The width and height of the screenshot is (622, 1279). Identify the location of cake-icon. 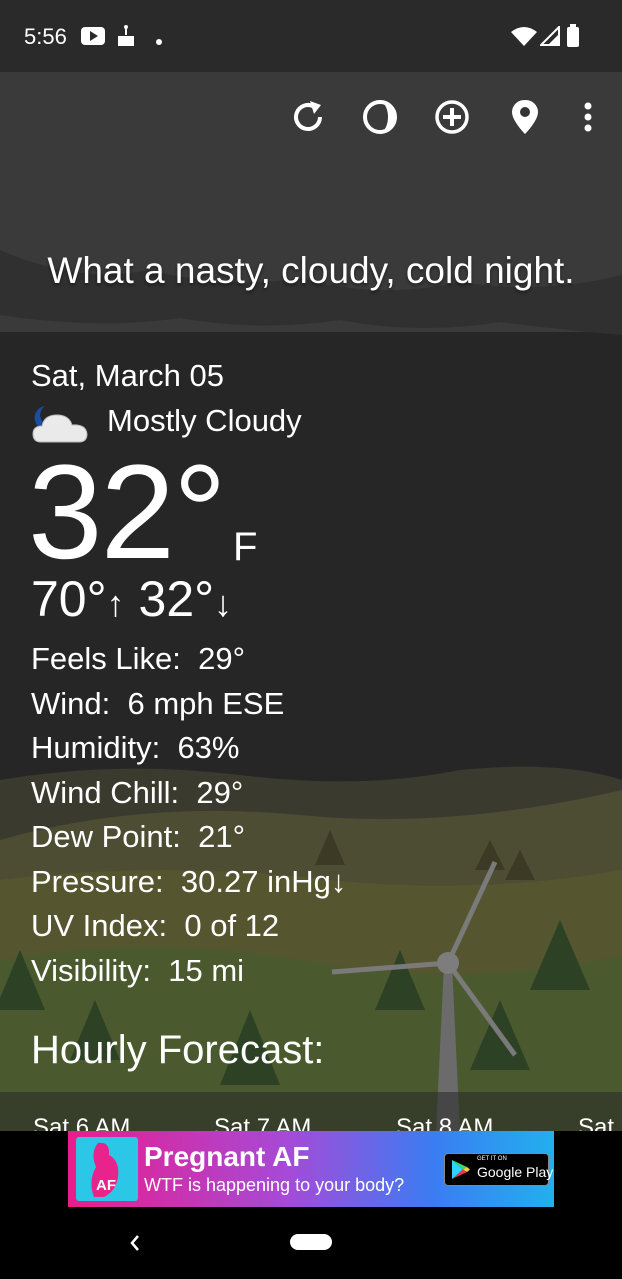
(126, 38).